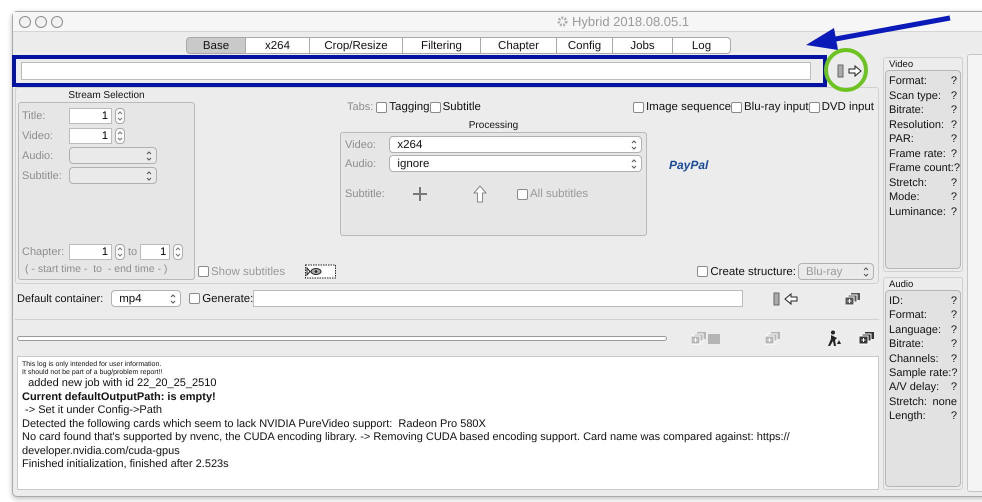 The width and height of the screenshot is (982, 502). I want to click on tab: Crop/Resize, so click(356, 45).